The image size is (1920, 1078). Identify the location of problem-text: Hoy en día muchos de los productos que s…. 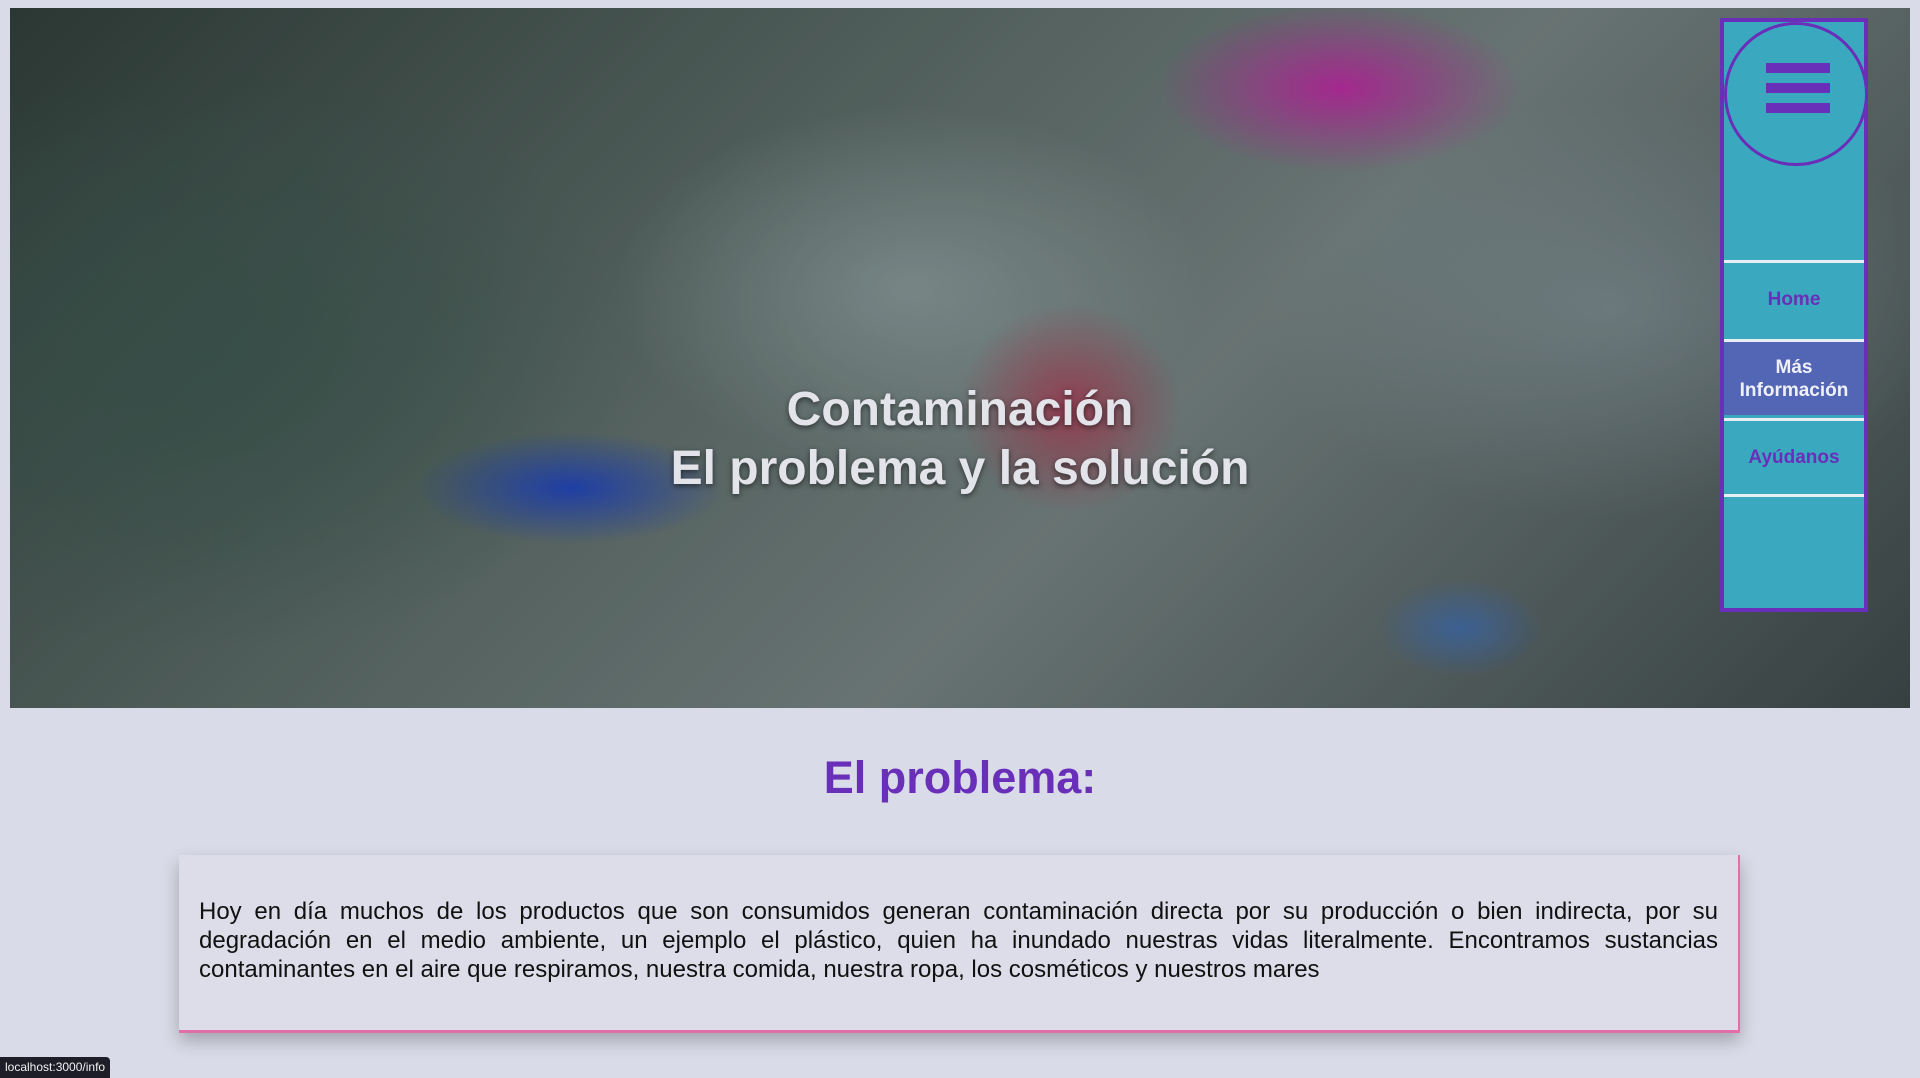
(958, 940).